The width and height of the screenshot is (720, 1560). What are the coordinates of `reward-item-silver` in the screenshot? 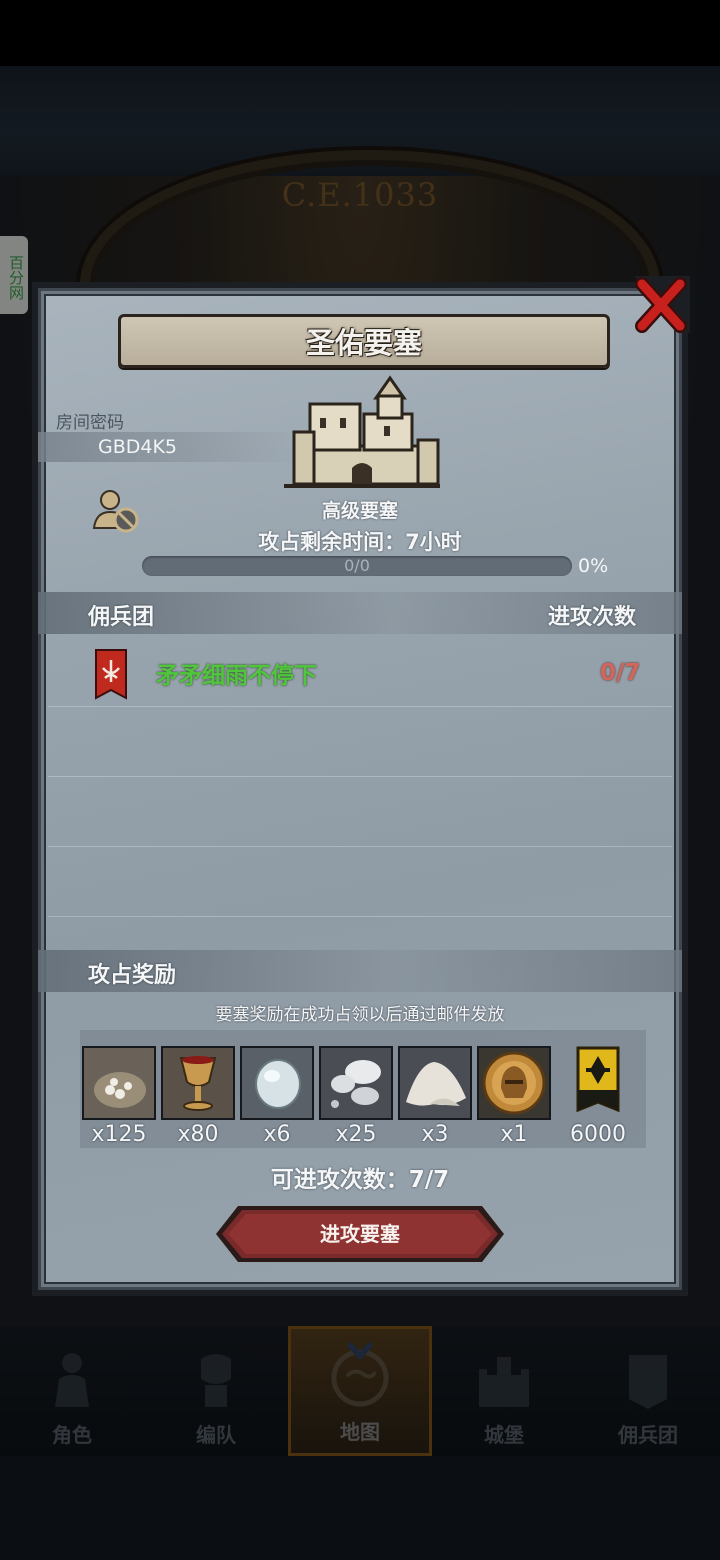 It's located at (356, 1083).